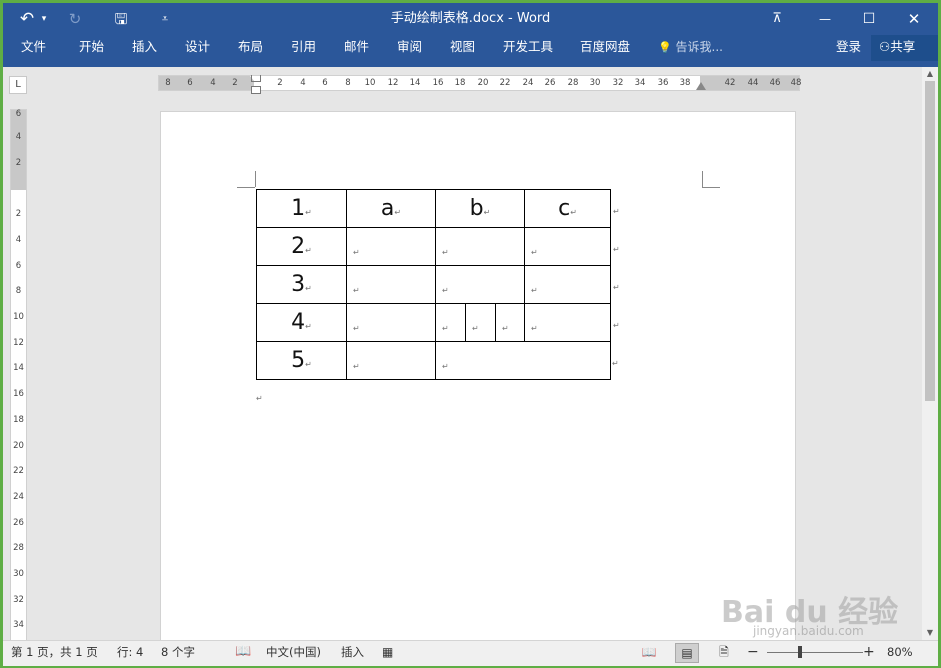  I want to click on word-count: 8 个字, so click(178, 653).